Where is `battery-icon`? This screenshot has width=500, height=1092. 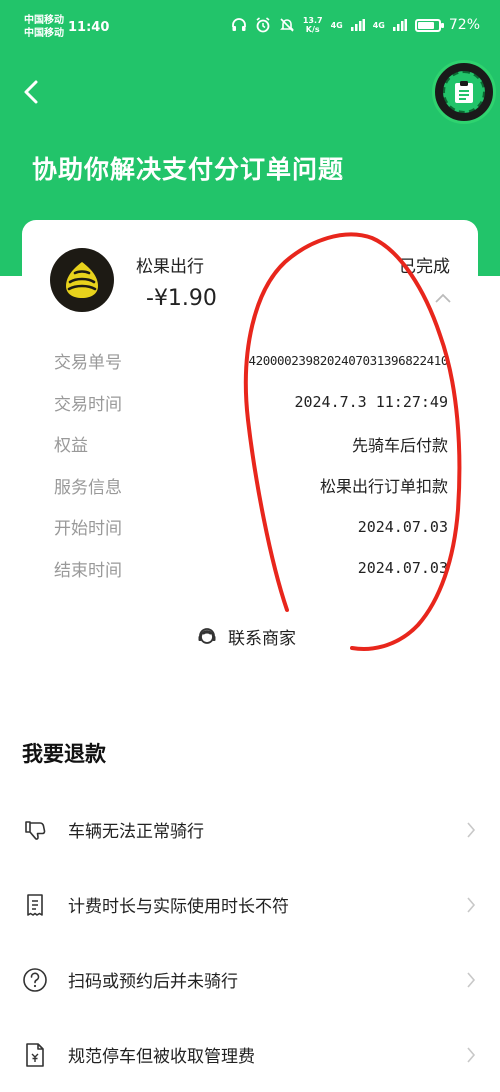 battery-icon is located at coordinates (429, 25).